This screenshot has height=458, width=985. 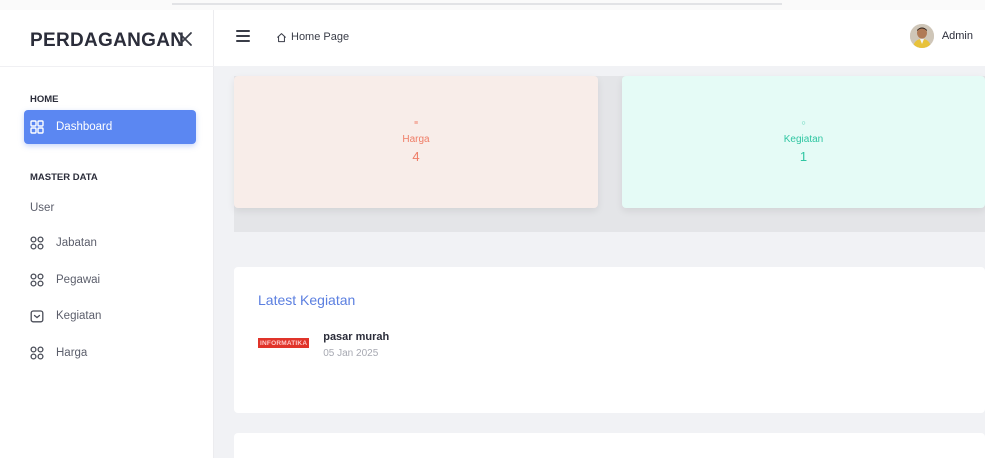 I want to click on sidebar-divider, so click(x=107, y=66).